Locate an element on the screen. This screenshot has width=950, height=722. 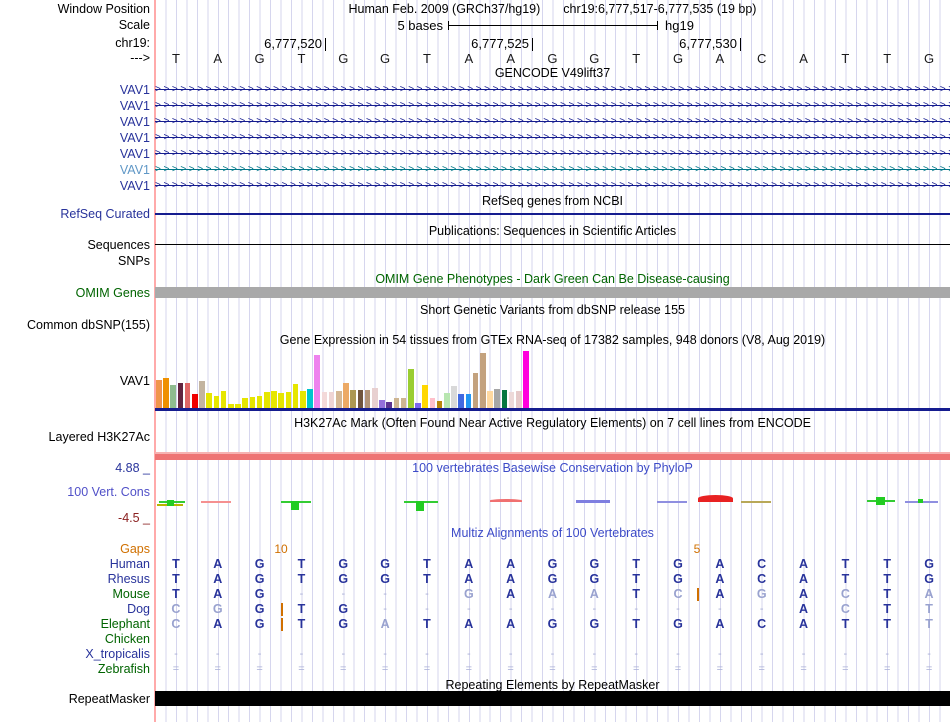
publications-sequence-line is located at coordinates (552, 244).